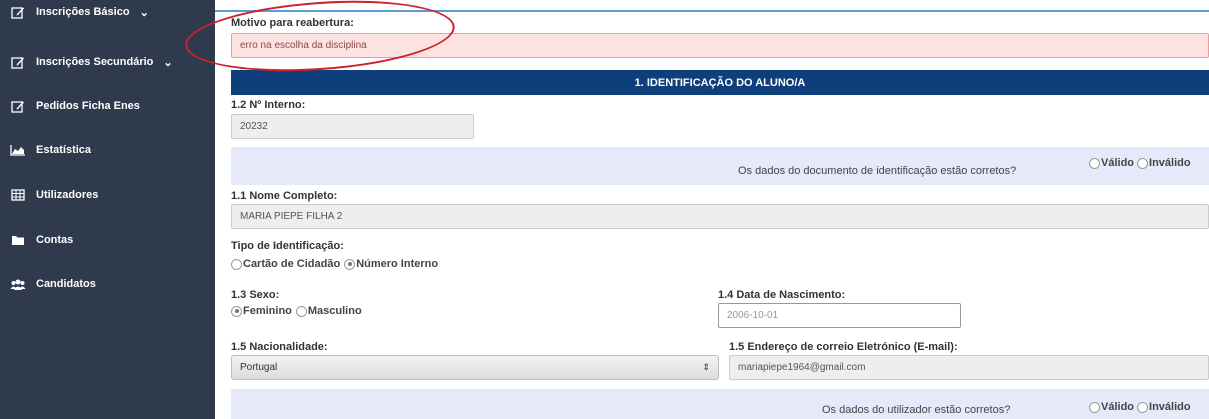 This screenshot has height=419, width=1209. I want to click on sex-radios: Feminino Masculino, so click(296, 311).